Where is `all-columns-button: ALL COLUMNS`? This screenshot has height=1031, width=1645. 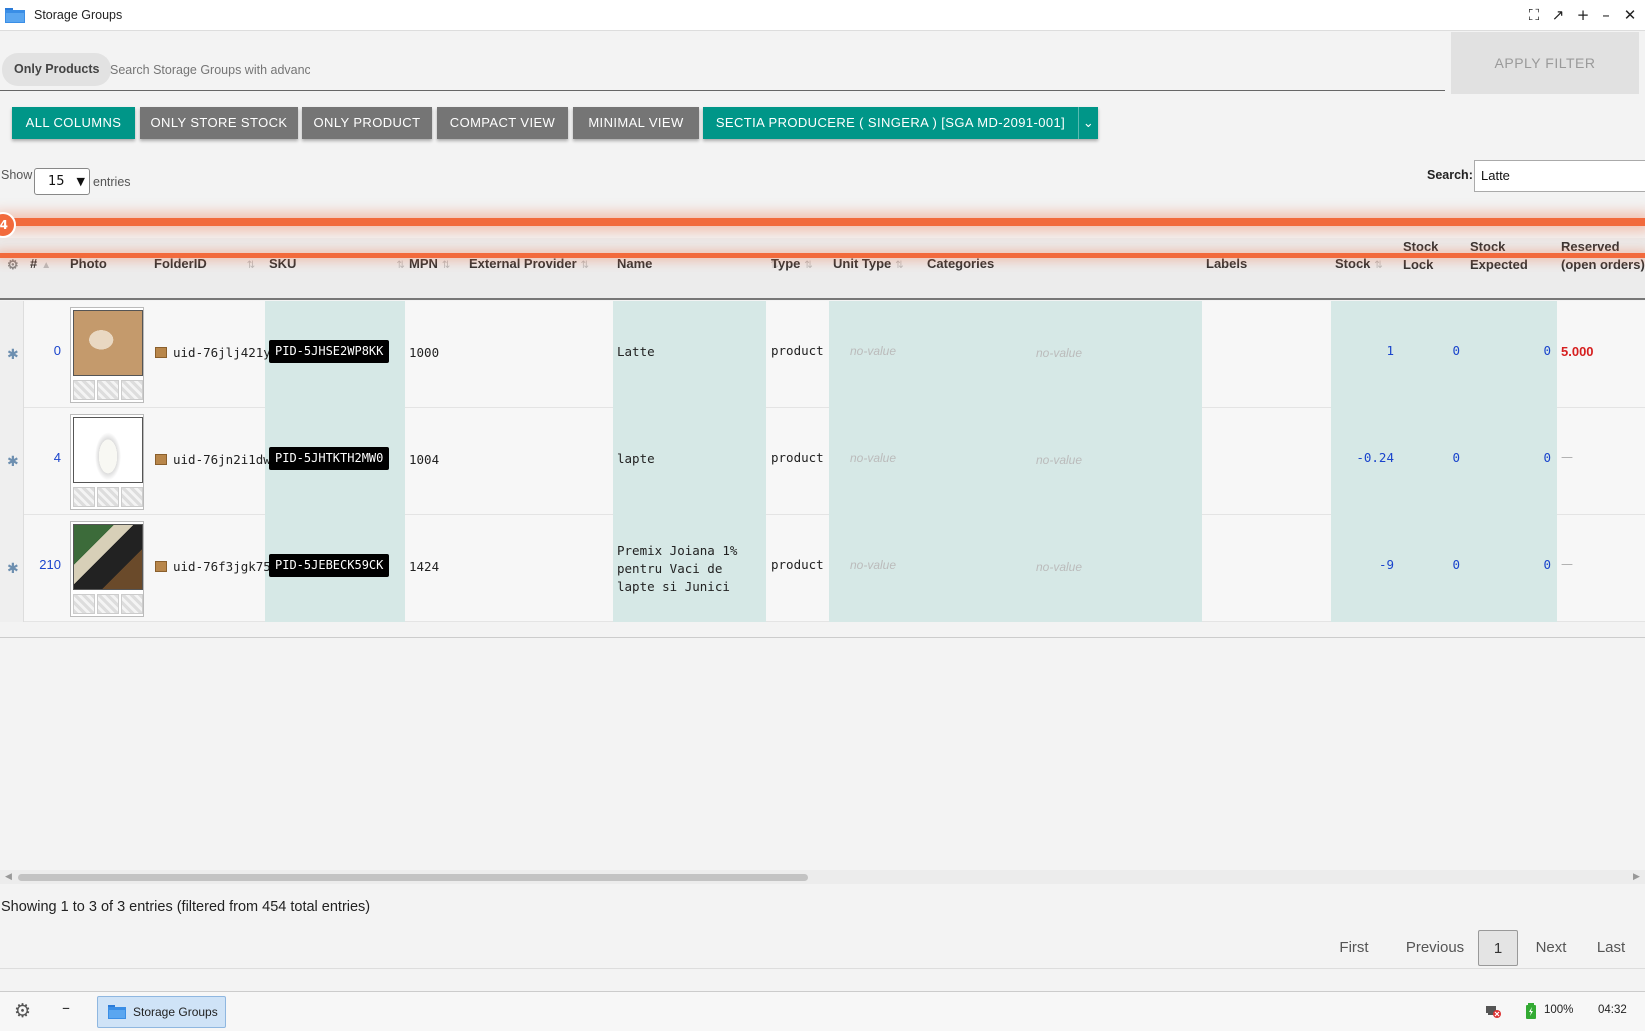
all-columns-button: ALL COLUMNS is located at coordinates (73, 123).